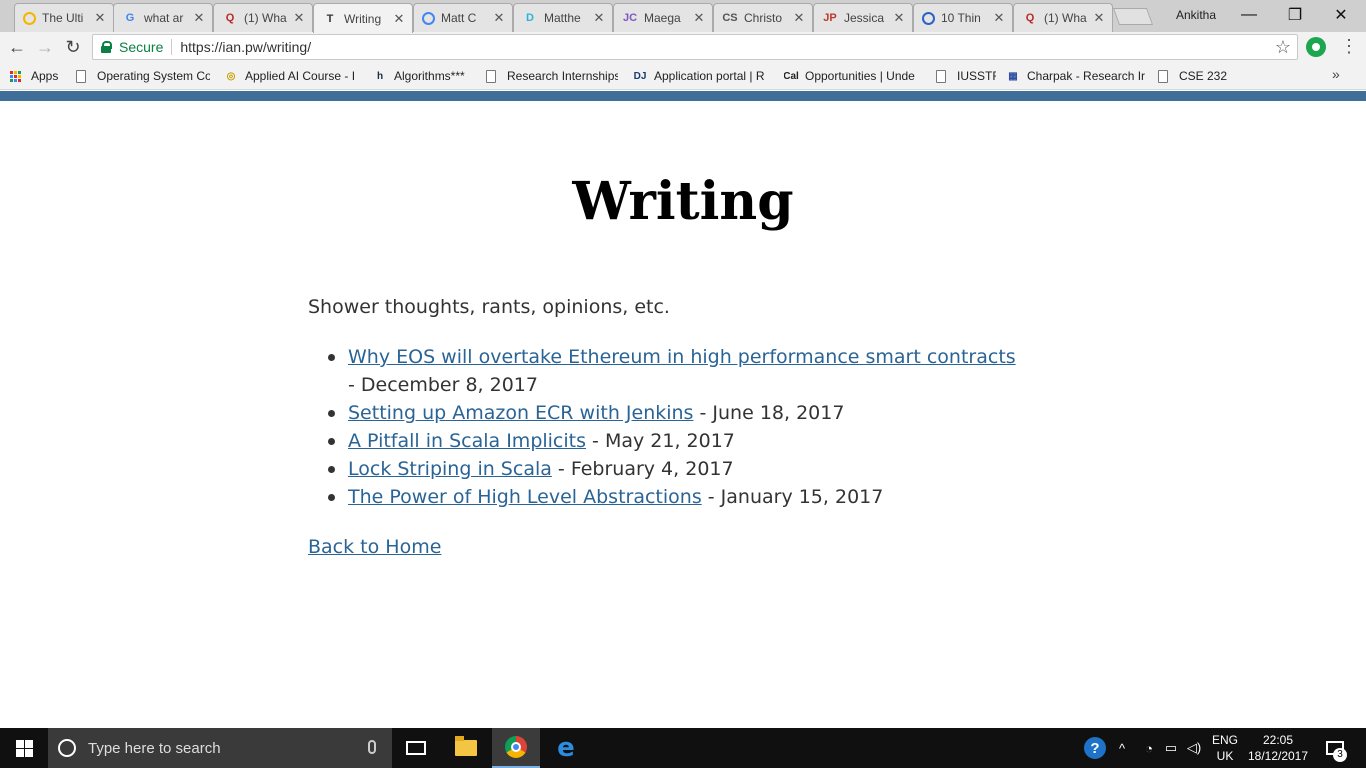 This screenshot has width=1366, height=768. I want to click on tab-title: Maega, so click(662, 18).